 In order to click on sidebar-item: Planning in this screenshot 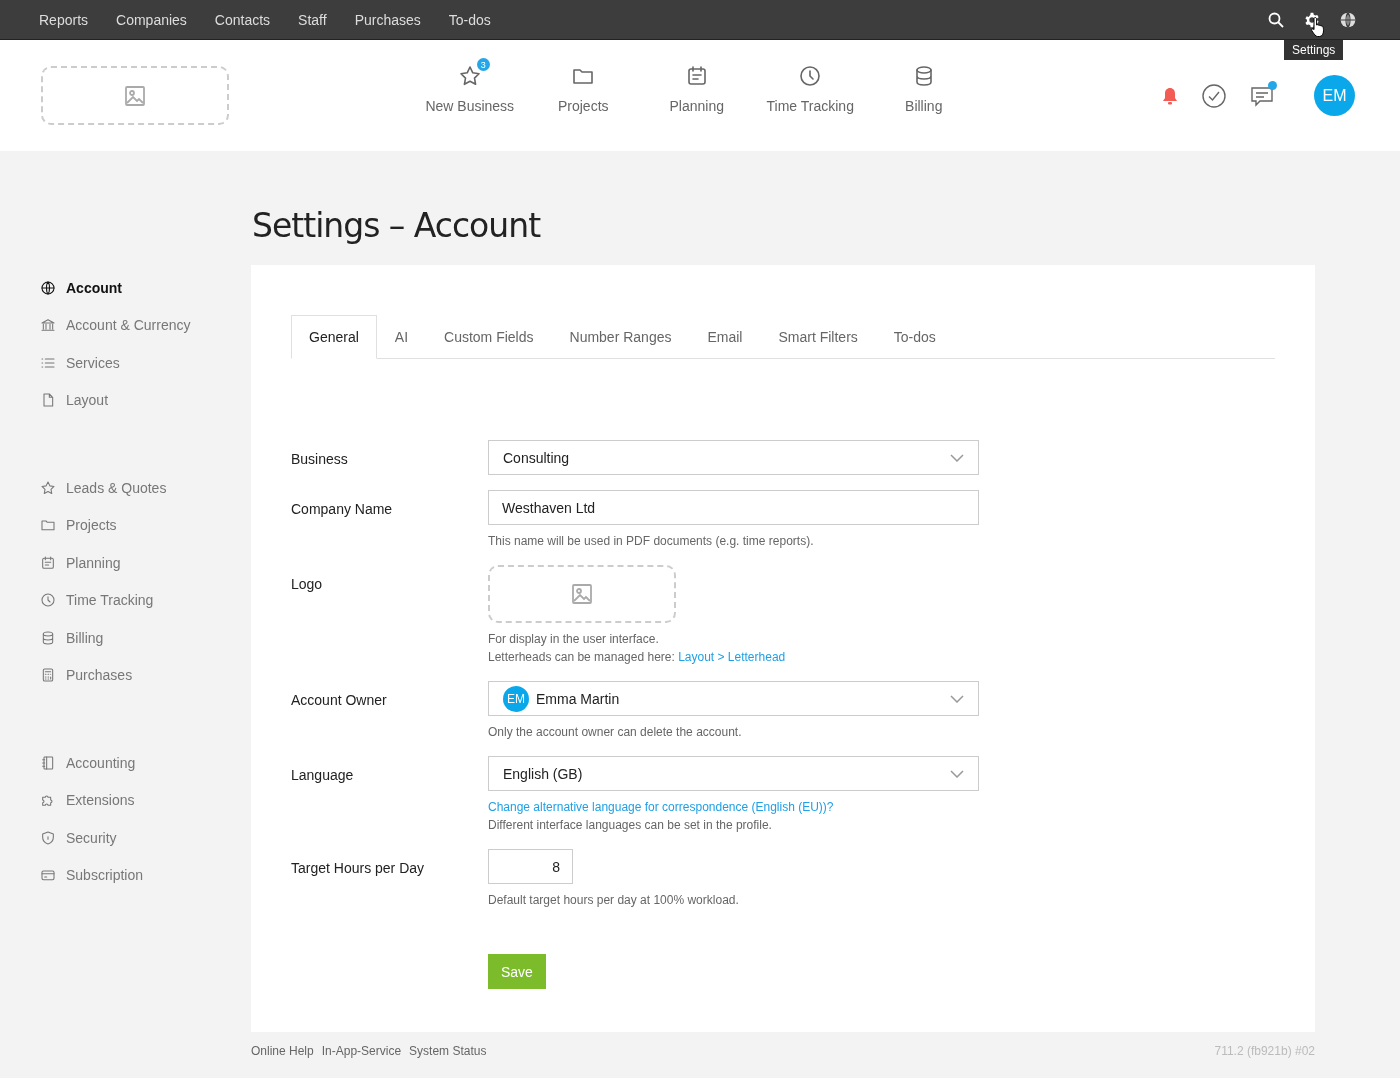, I will do `click(145, 563)`.